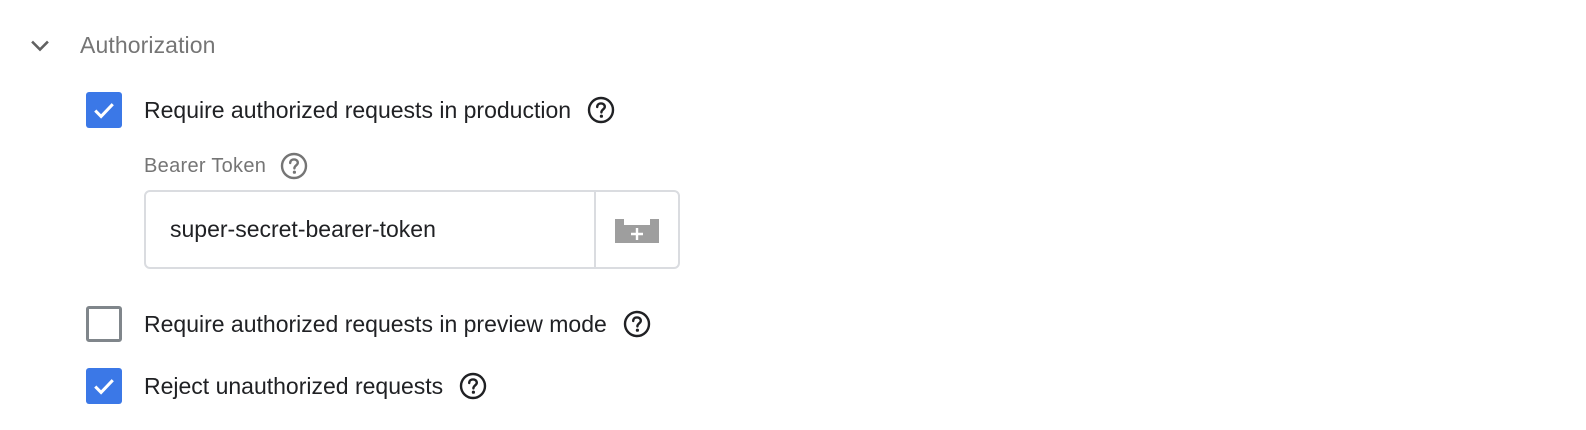 The height and width of the screenshot is (430, 1586). I want to click on reject-unauthorized-row: Reject unauthorized requests, so click(286, 386).